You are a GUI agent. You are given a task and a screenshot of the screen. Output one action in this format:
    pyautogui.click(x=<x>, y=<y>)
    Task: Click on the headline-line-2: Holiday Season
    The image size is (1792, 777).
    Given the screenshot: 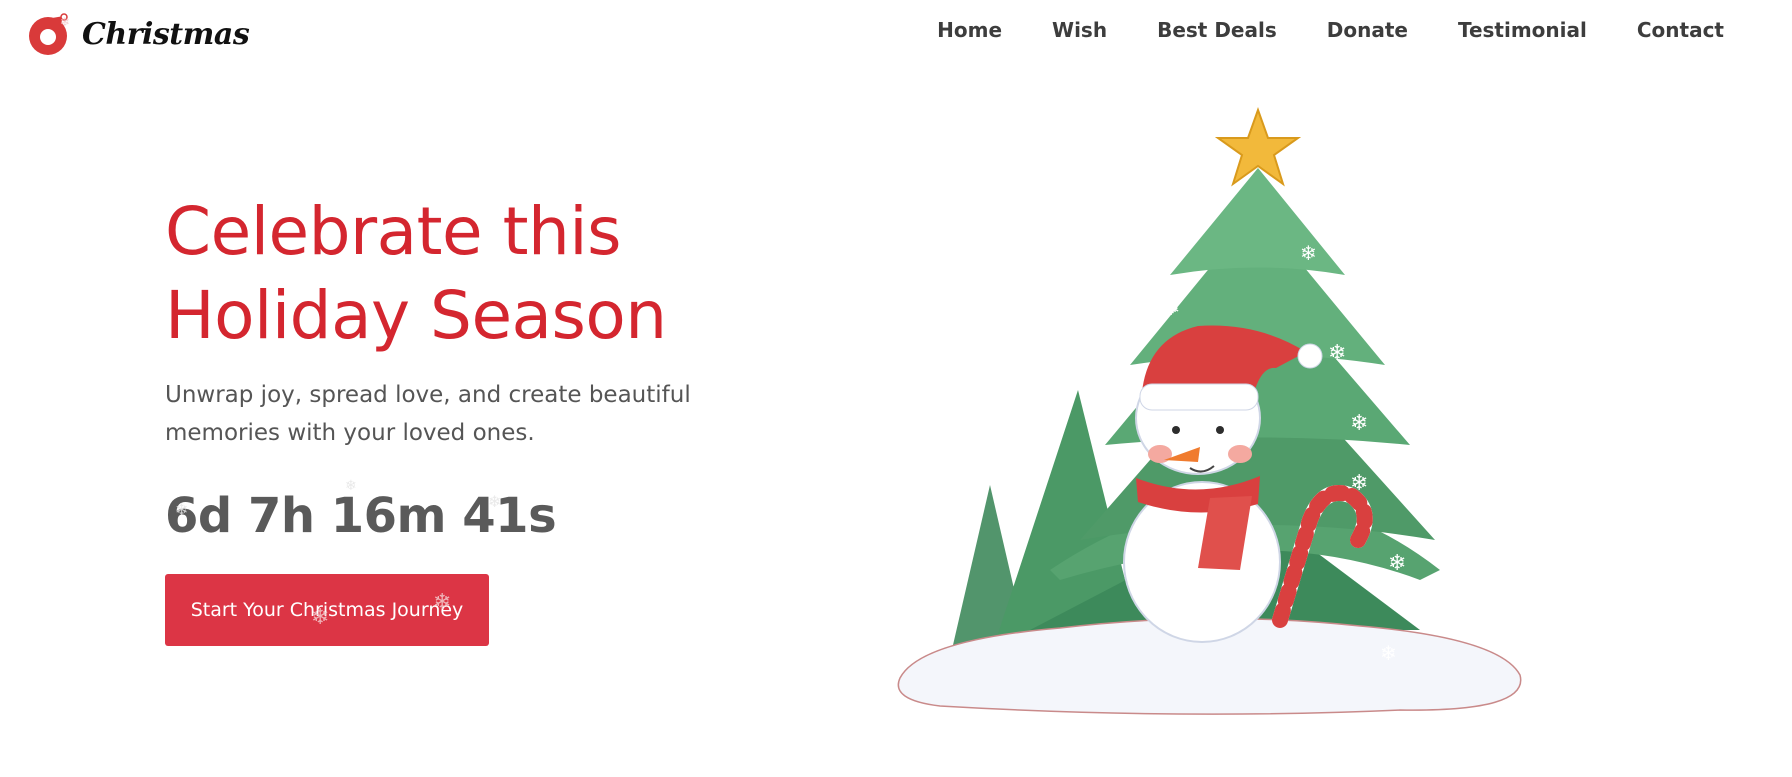 What is the action you would take?
    pyautogui.click(x=416, y=315)
    